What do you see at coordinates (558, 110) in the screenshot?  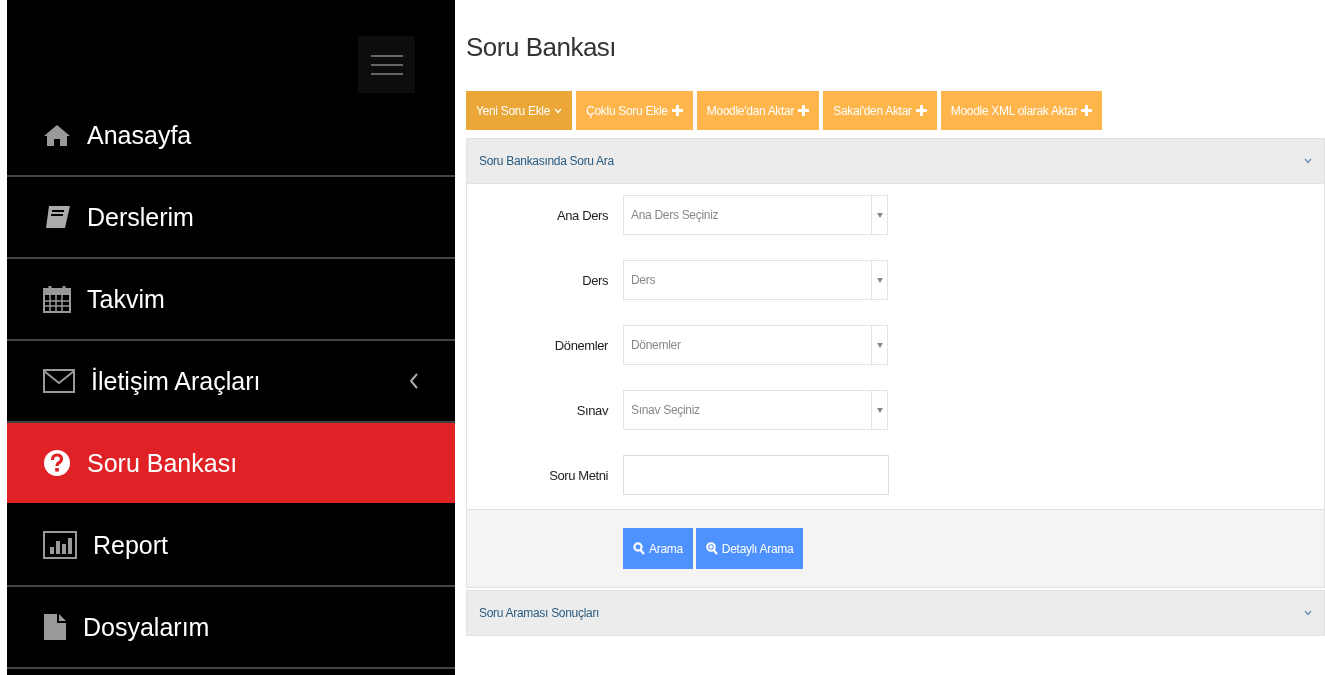 I see `caret-icon` at bounding box center [558, 110].